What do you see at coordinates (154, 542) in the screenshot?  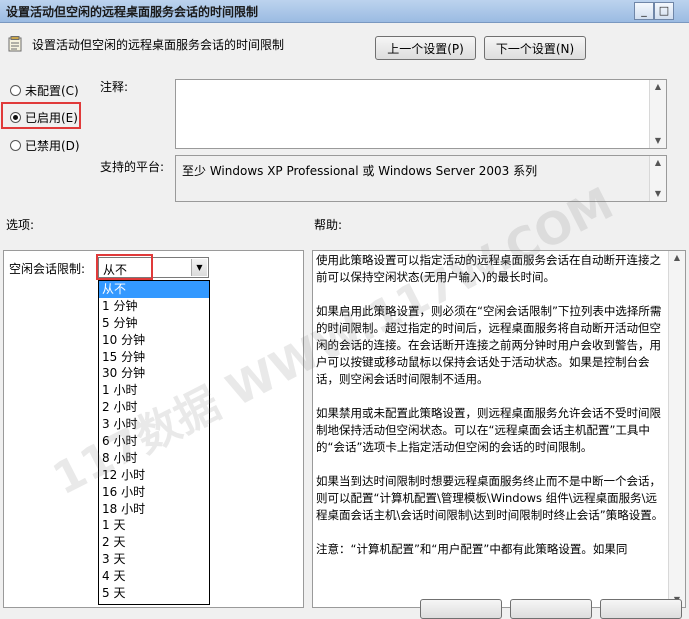 I see `dropdown-option: 2 天` at bounding box center [154, 542].